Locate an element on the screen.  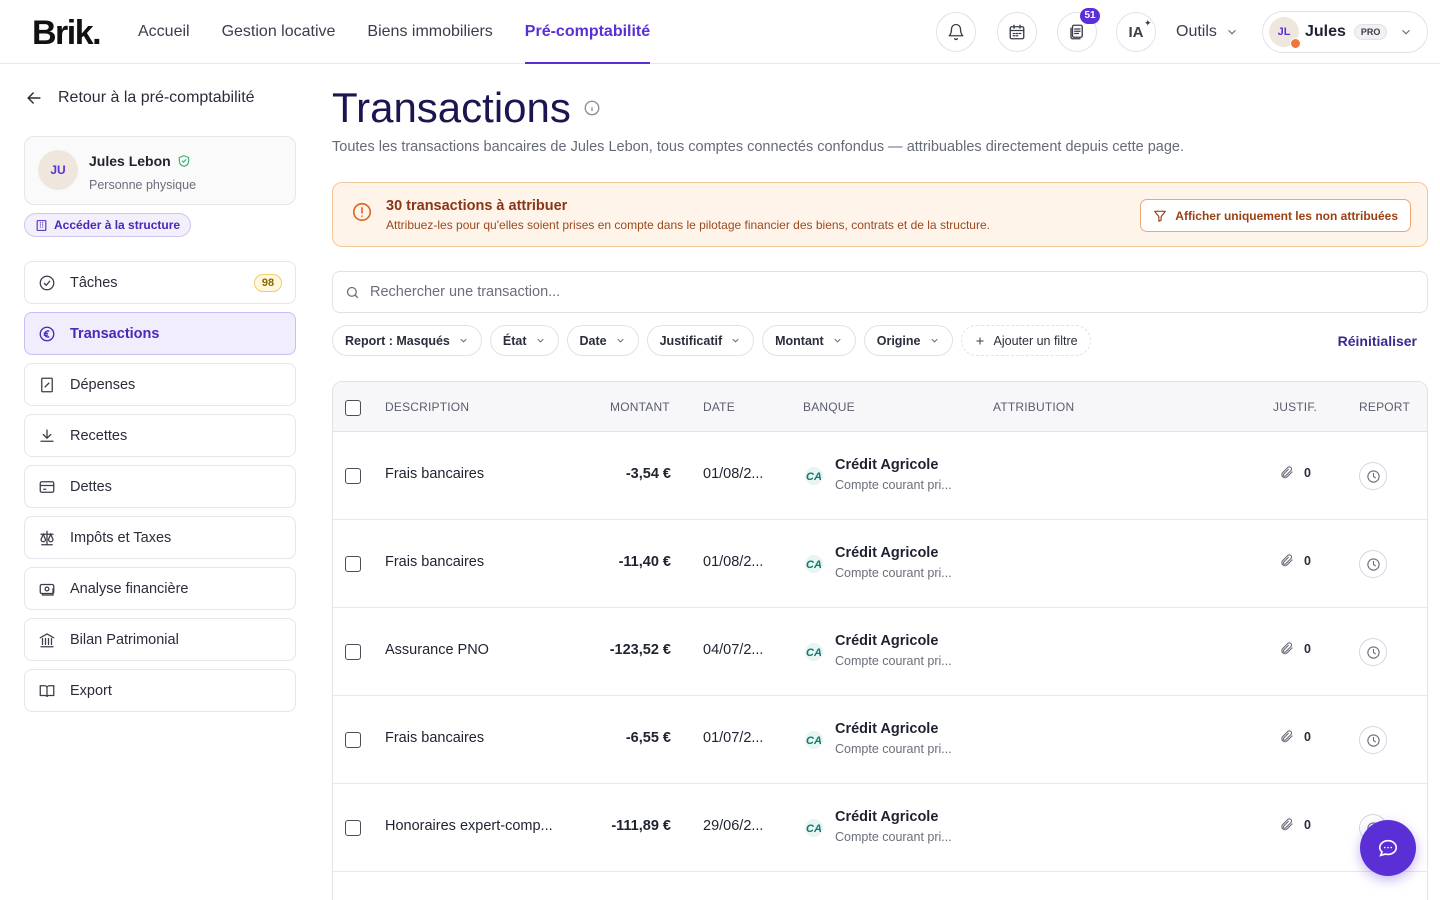
row-amount: -111,89 € is located at coordinates (641, 826).